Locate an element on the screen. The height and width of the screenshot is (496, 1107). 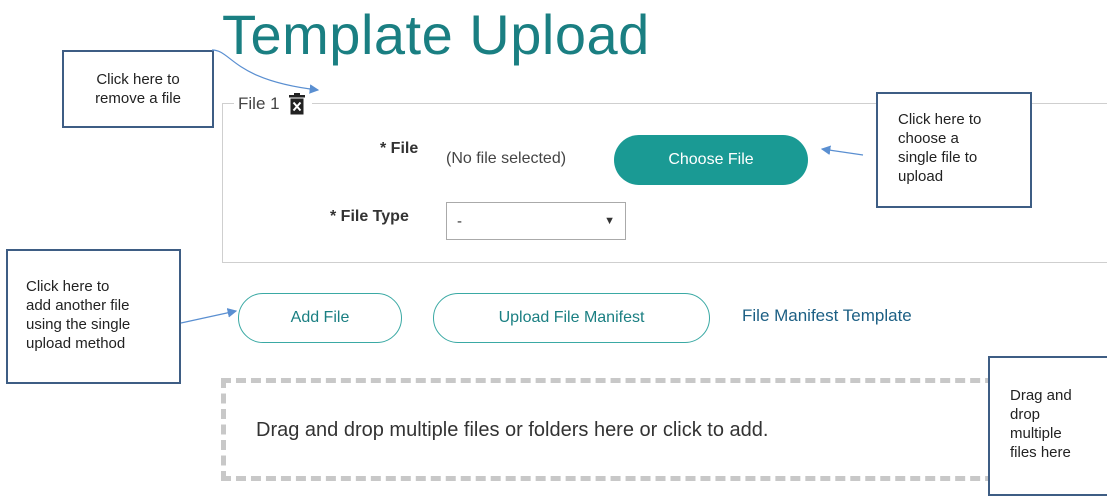
callout-line: multiple is located at coordinates (1036, 433).